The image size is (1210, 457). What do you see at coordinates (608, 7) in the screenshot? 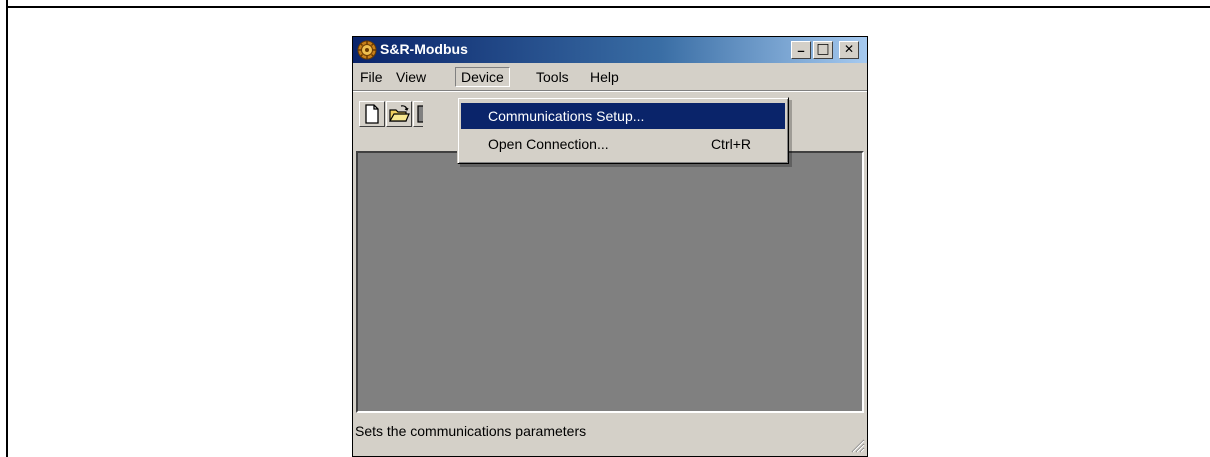
I see `page-frame-top` at bounding box center [608, 7].